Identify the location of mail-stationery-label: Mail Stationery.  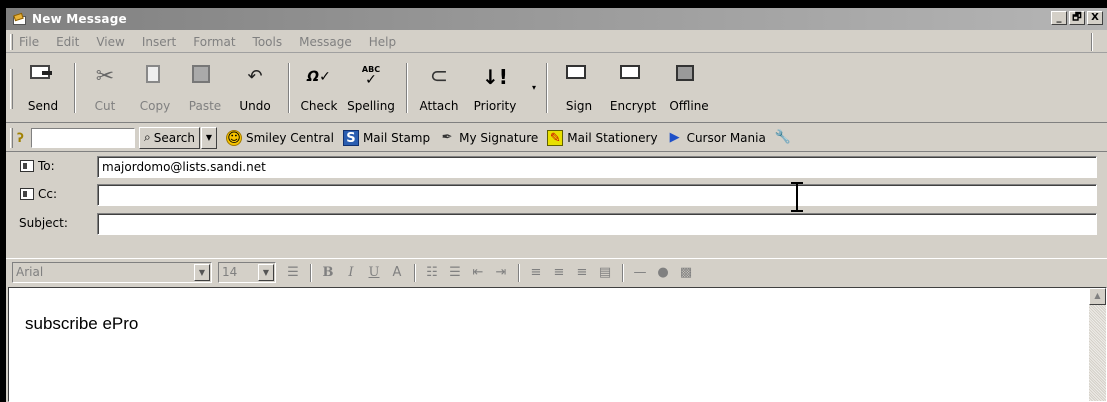
(612, 137).